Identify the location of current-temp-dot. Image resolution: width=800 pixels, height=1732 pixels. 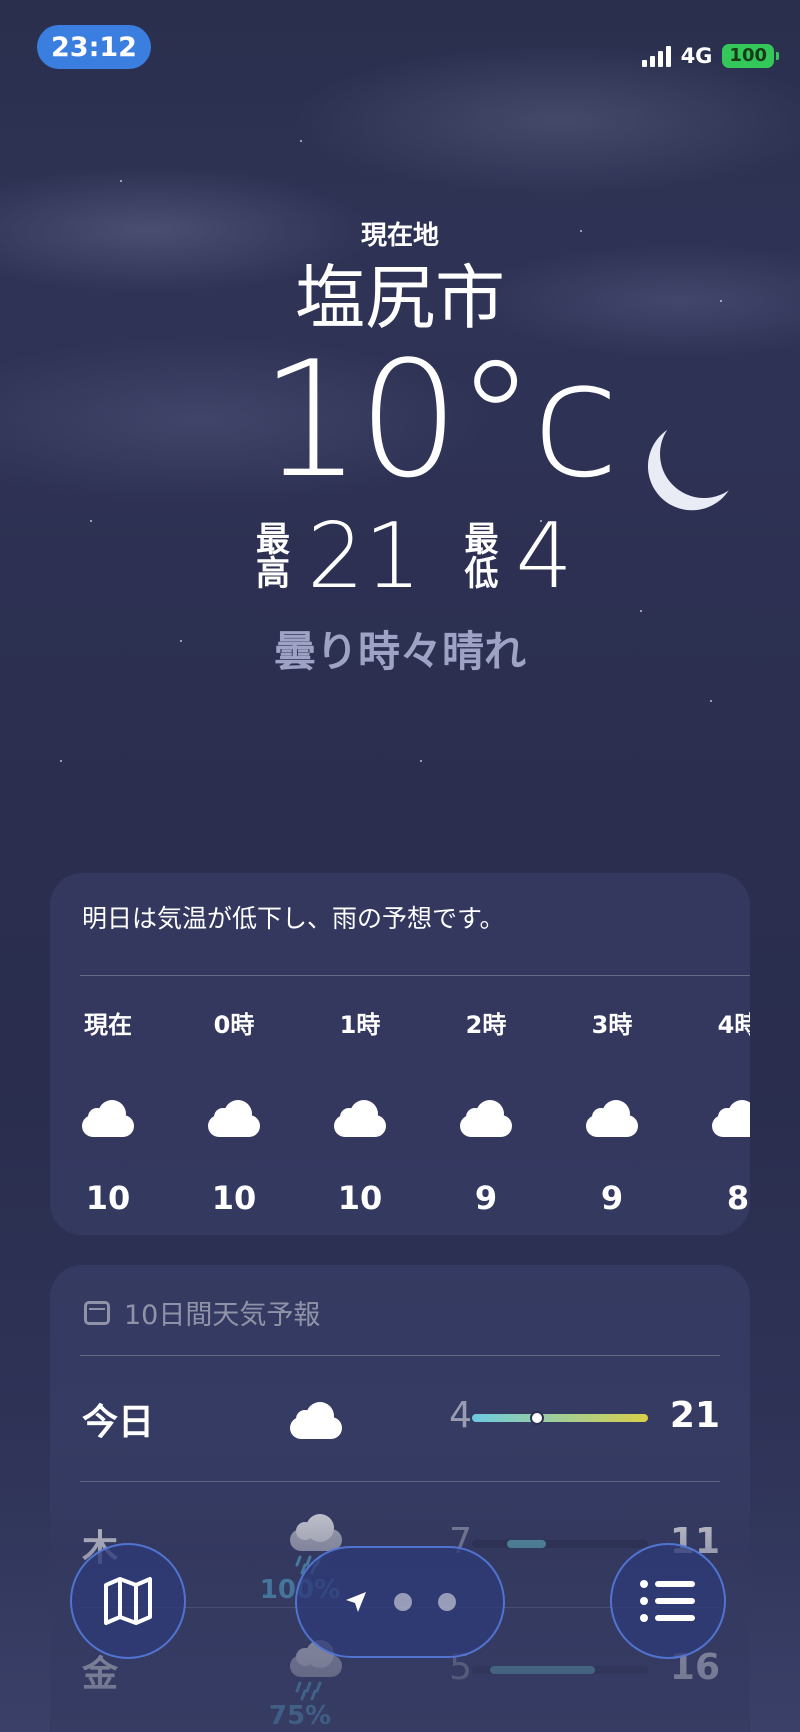
(537, 1418).